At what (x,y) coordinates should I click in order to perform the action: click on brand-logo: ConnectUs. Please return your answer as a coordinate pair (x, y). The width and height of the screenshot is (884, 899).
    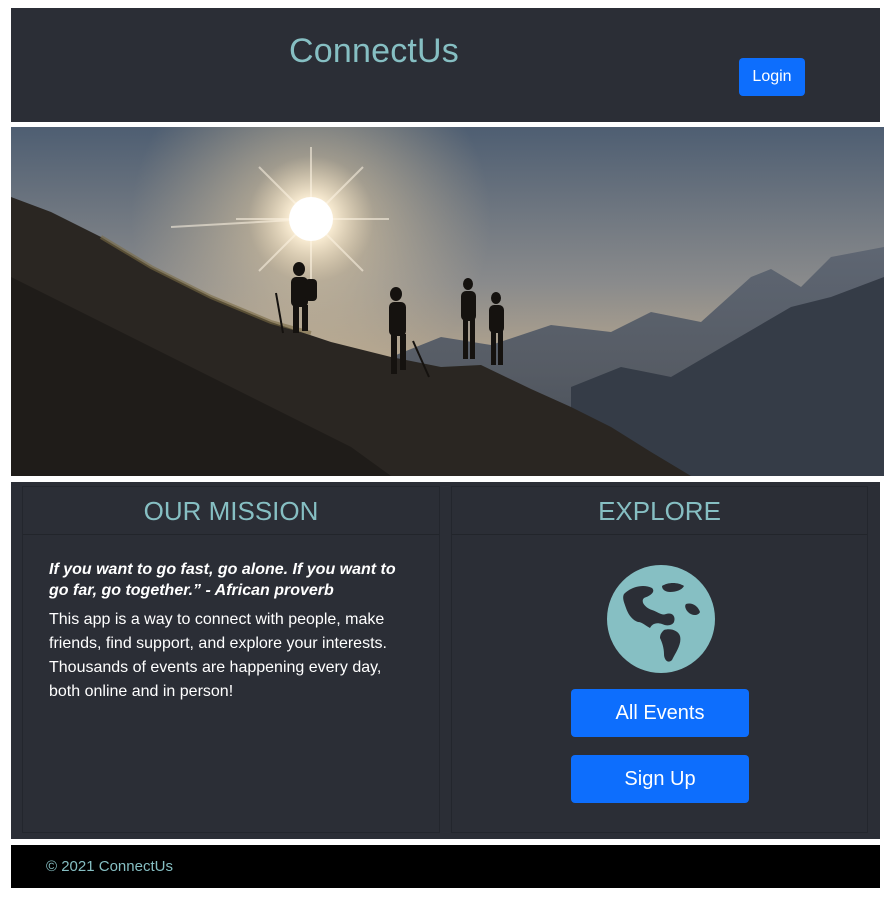
    Looking at the image, I should click on (374, 51).